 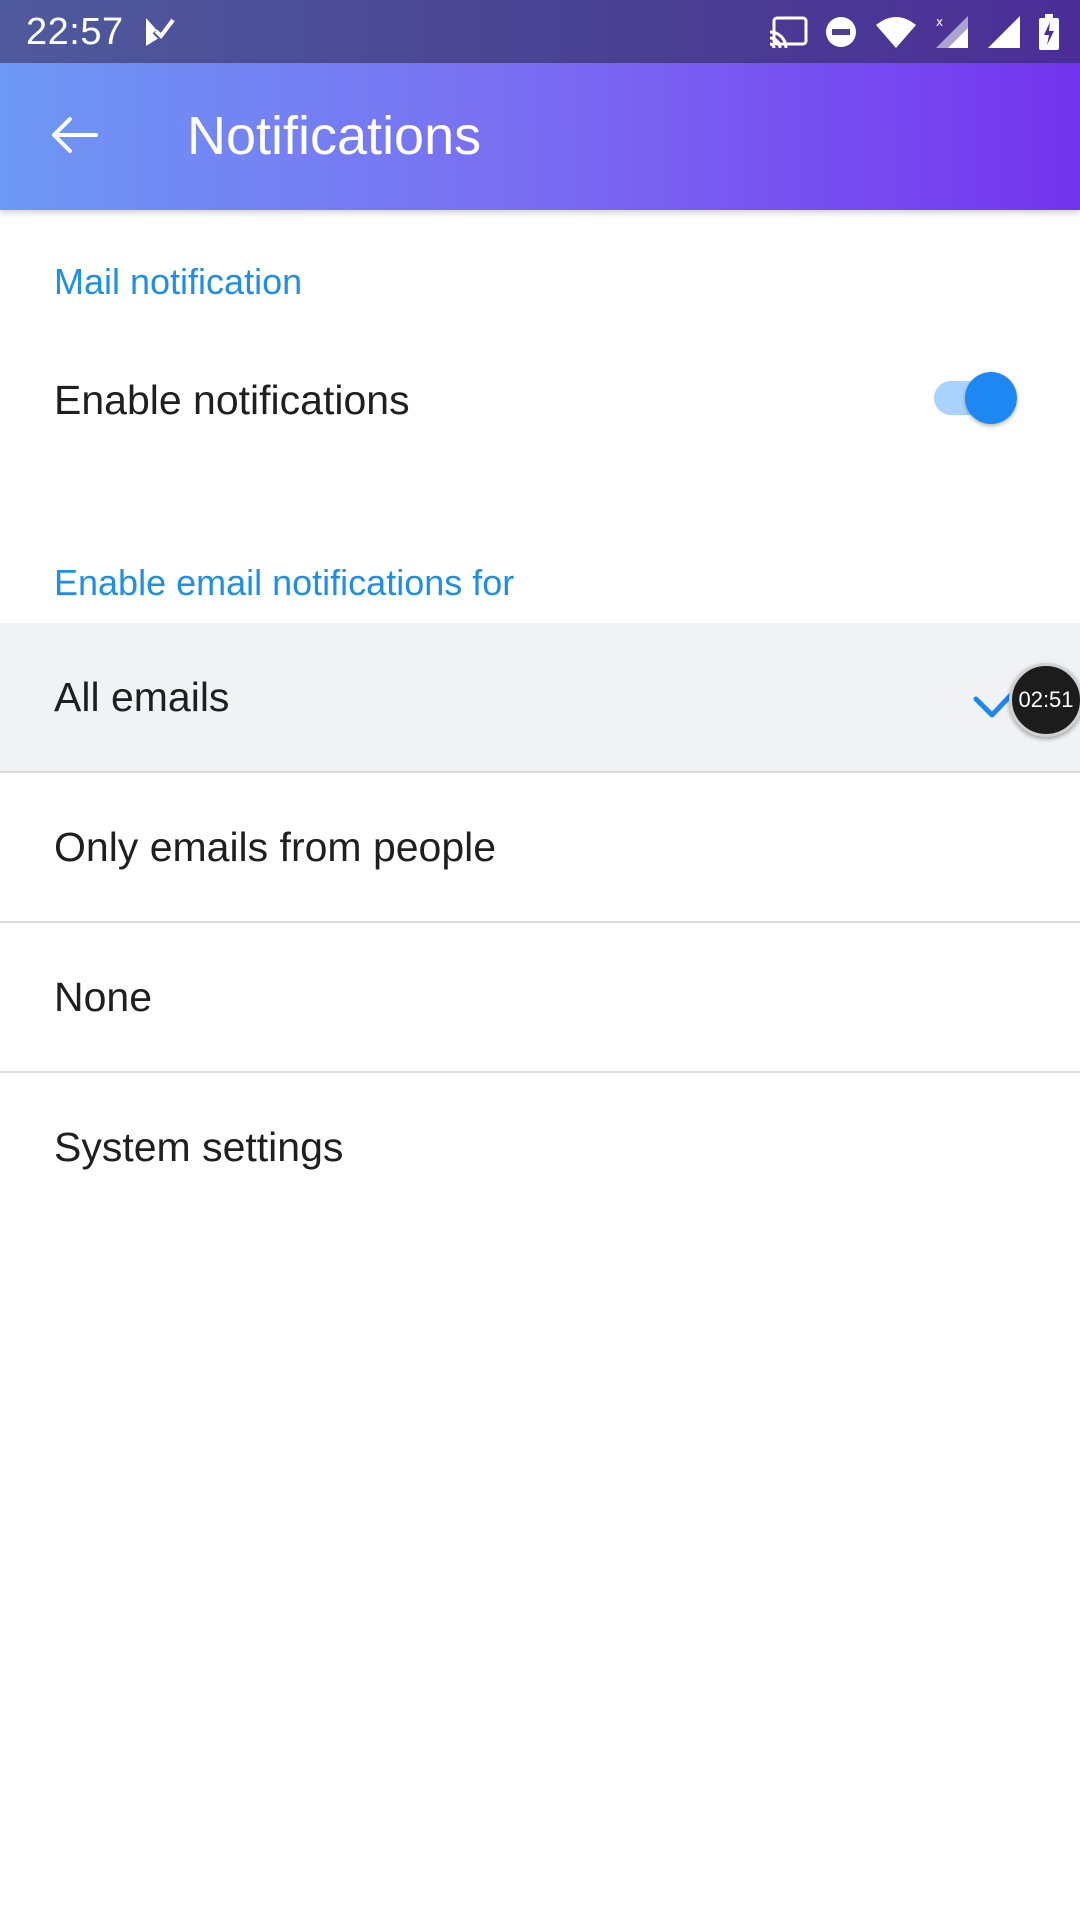 I want to click on enable-notifications-toggle, so click(x=977, y=398).